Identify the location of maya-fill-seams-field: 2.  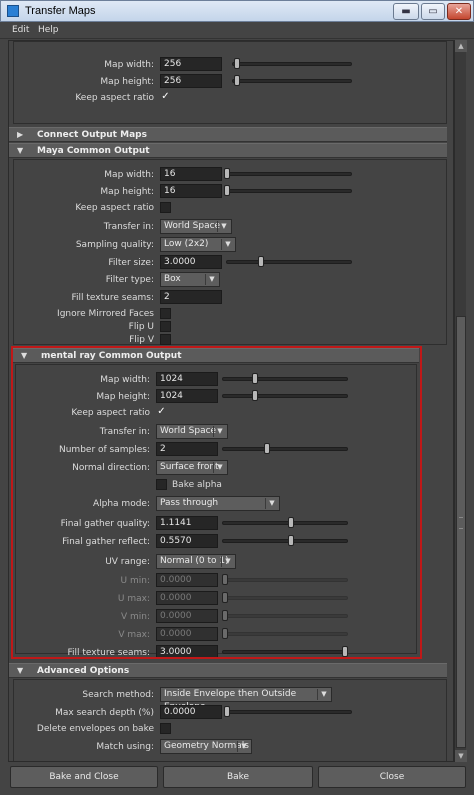
(191, 297).